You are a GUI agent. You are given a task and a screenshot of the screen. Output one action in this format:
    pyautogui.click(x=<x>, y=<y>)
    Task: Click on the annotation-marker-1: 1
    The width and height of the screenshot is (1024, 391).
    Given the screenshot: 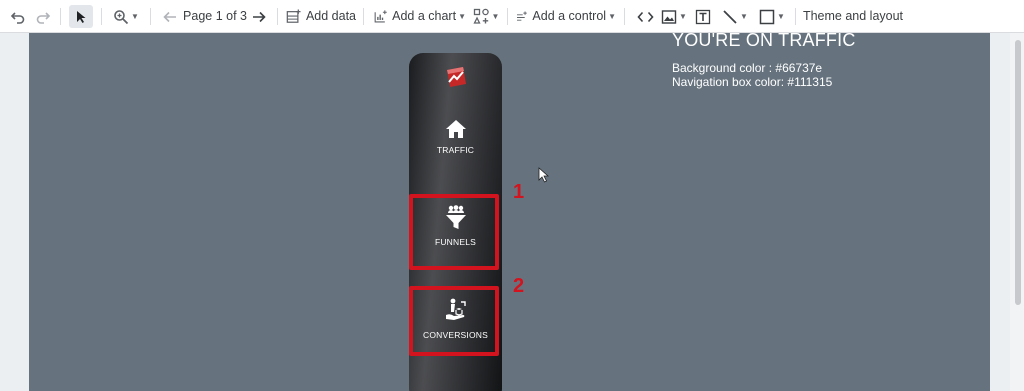 What is the action you would take?
    pyautogui.click(x=519, y=192)
    